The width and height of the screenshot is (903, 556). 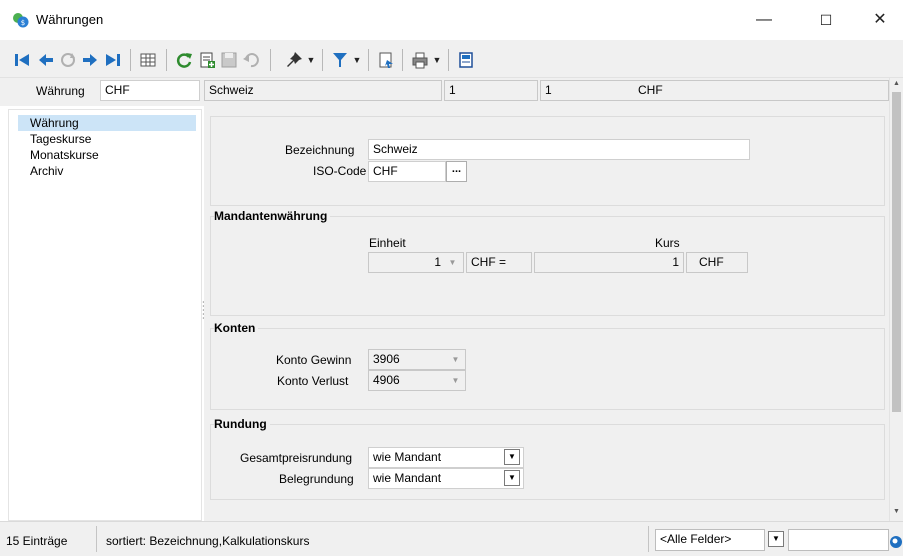 I want to click on field-filter-dropdown-icon: ▼, so click(x=776, y=539).